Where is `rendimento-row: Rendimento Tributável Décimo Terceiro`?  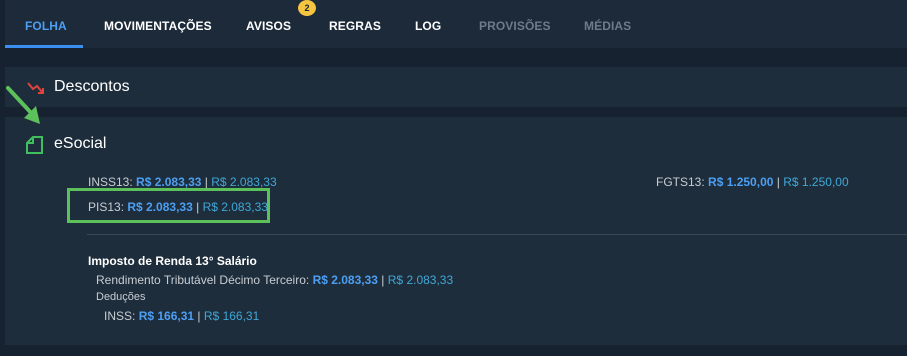
rendimento-row: Rendimento Tributável Décimo Terceiro is located at coordinates (274, 280).